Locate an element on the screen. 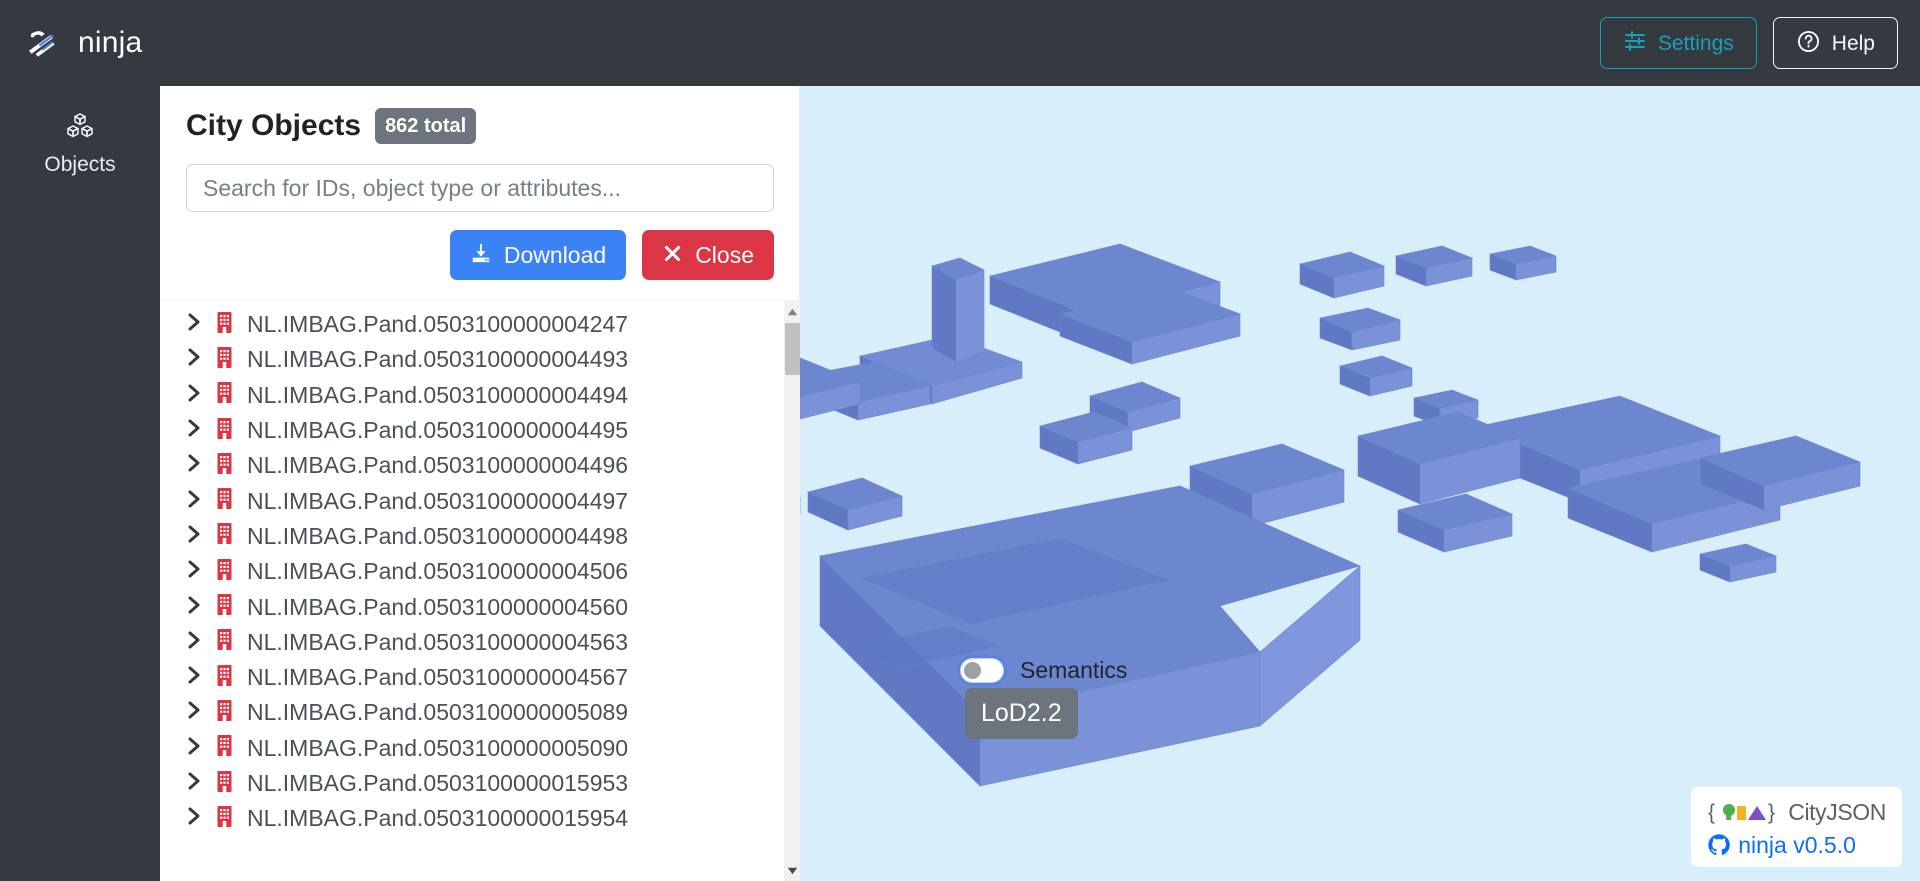 The width and height of the screenshot is (1920, 881). list-item: NL.IMBAG.Pand.0503100000004567 is located at coordinates (471, 677).